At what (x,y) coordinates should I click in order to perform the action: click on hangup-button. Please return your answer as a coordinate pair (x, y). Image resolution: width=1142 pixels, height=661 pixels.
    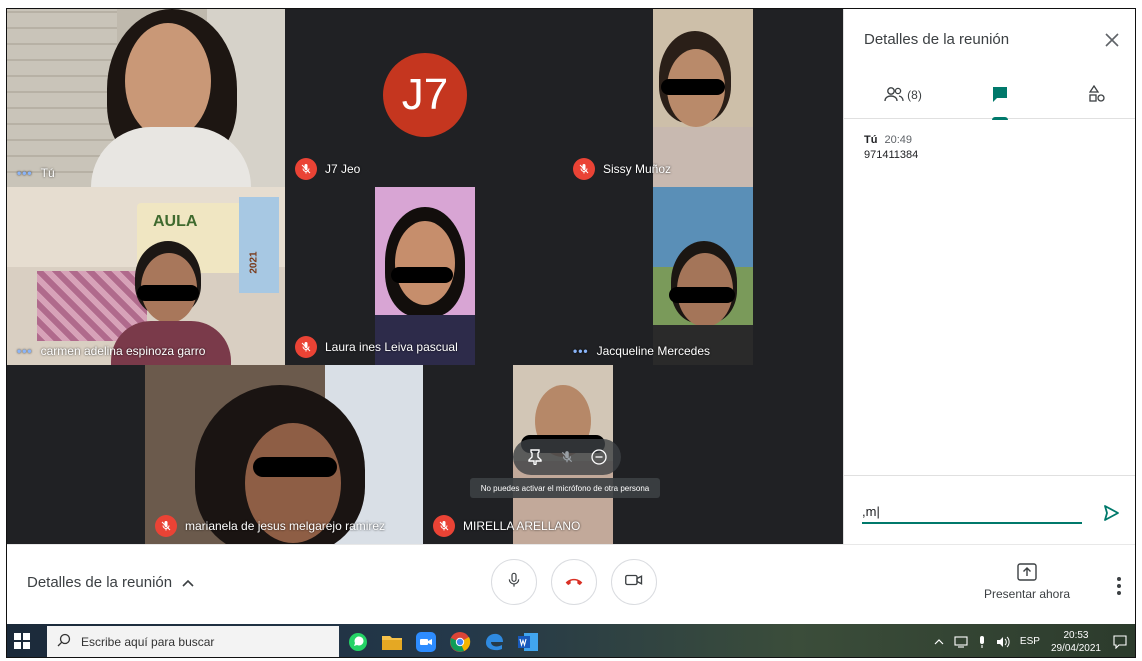
    Looking at the image, I should click on (574, 582).